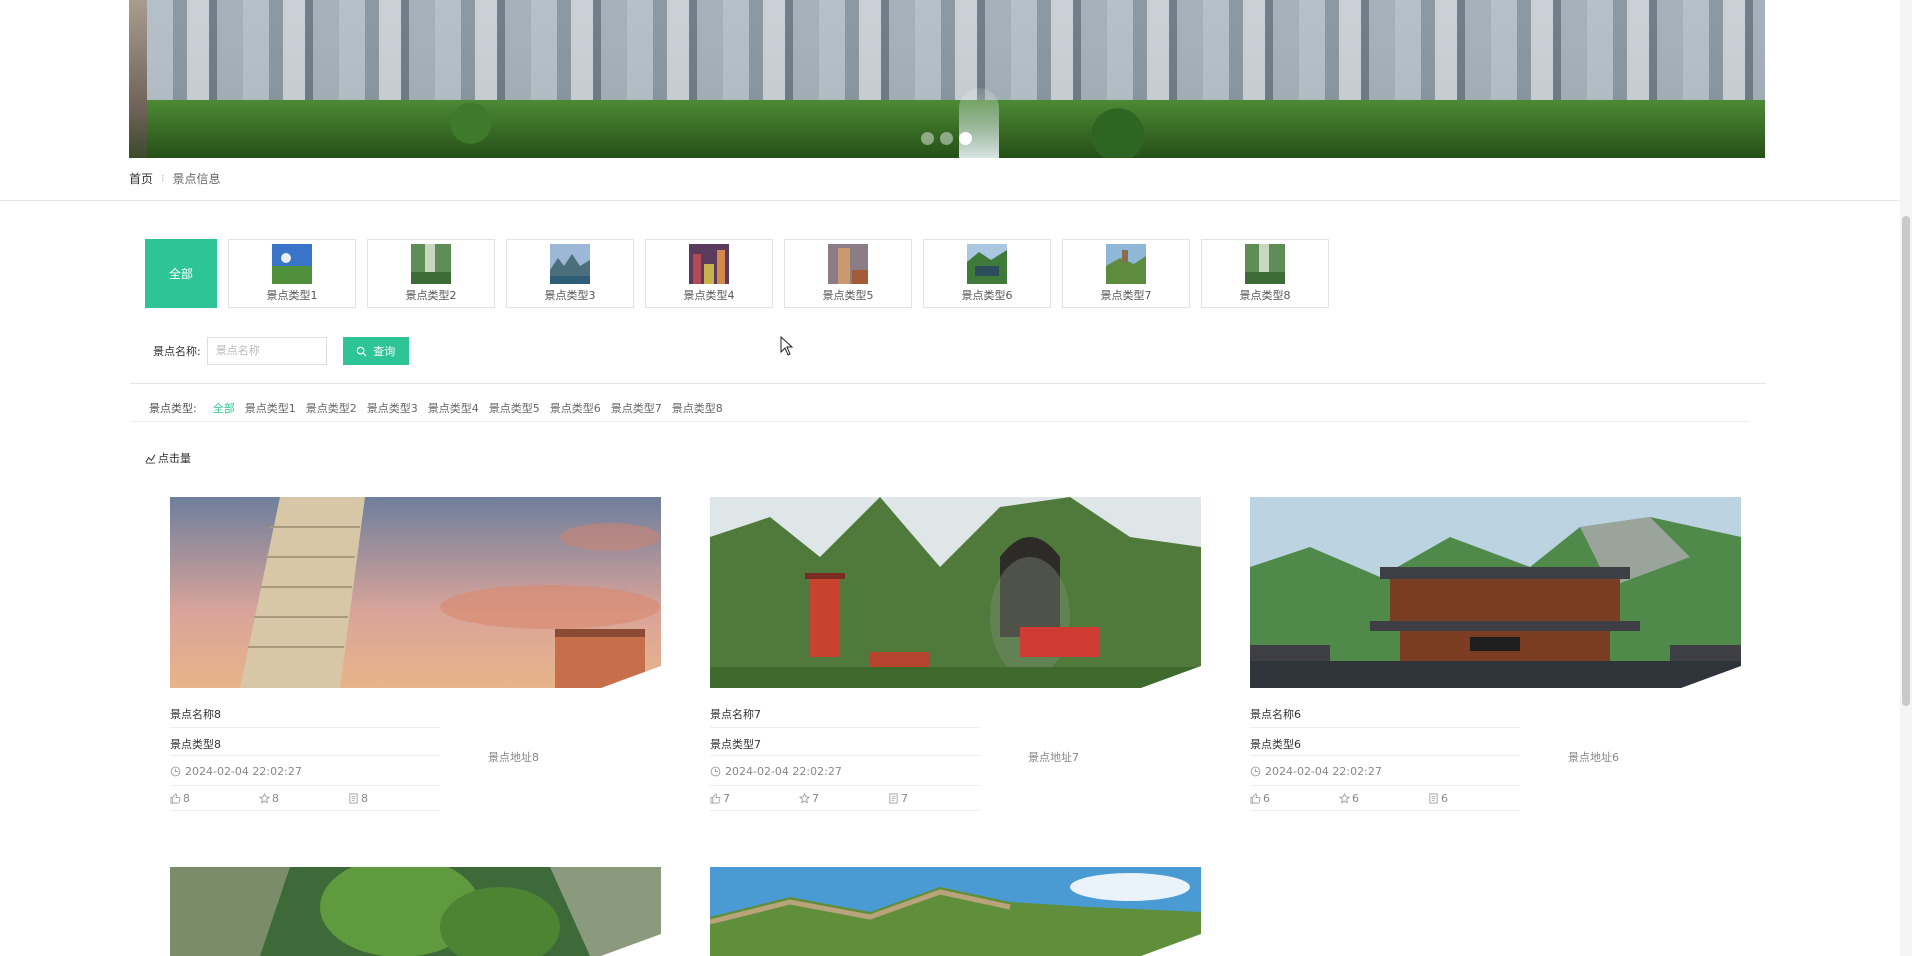  What do you see at coordinates (514, 408) in the screenshot?
I see `filter-option-5: 景点类型5` at bounding box center [514, 408].